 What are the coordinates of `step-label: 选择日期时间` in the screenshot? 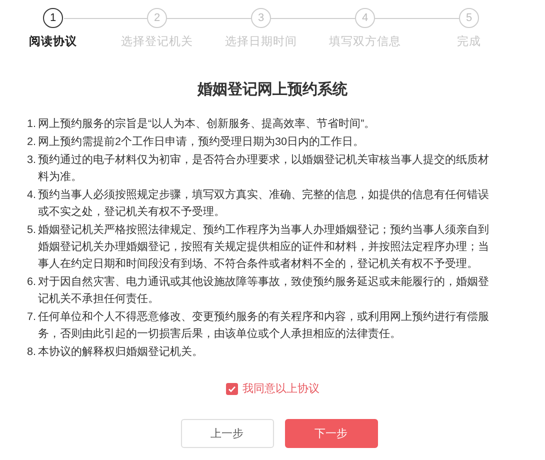 It's located at (261, 42).